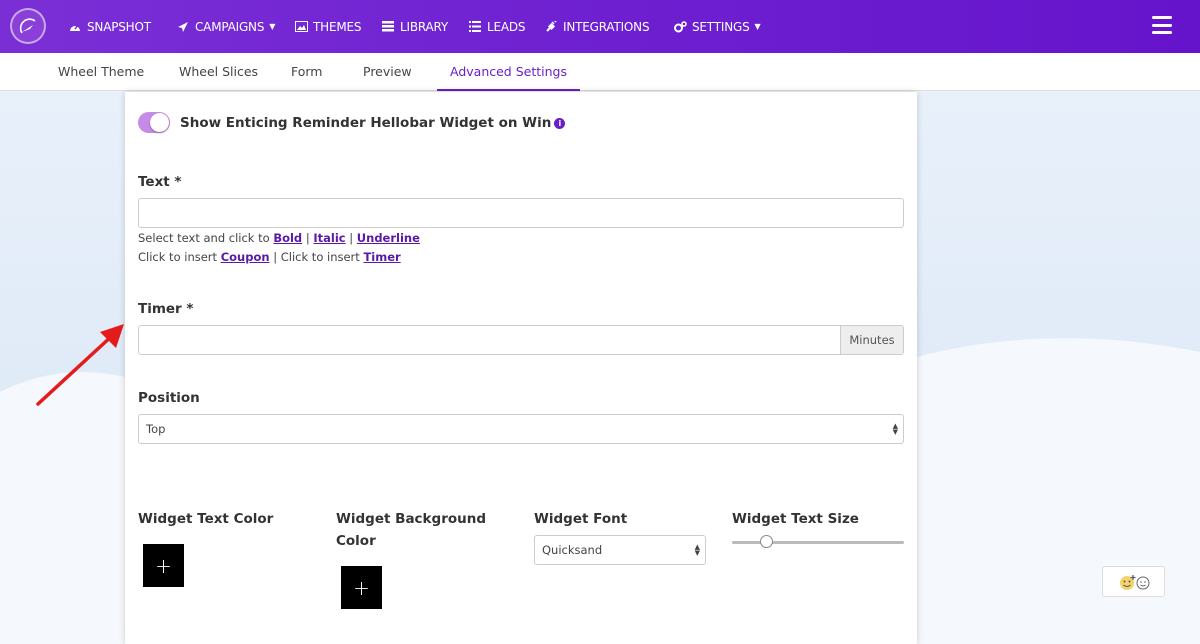  I want to click on annotation-arrow, so click(80, 365).